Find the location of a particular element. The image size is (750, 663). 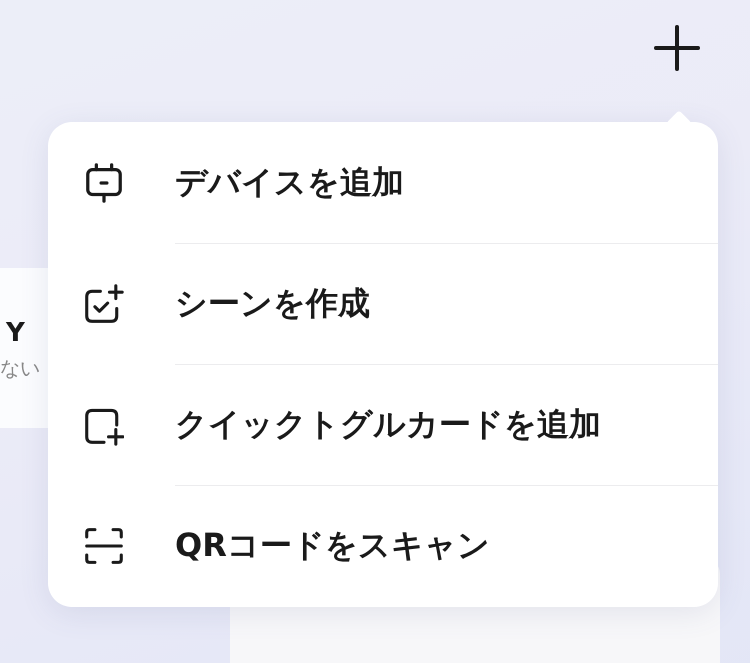

device-icon is located at coordinates (104, 183).